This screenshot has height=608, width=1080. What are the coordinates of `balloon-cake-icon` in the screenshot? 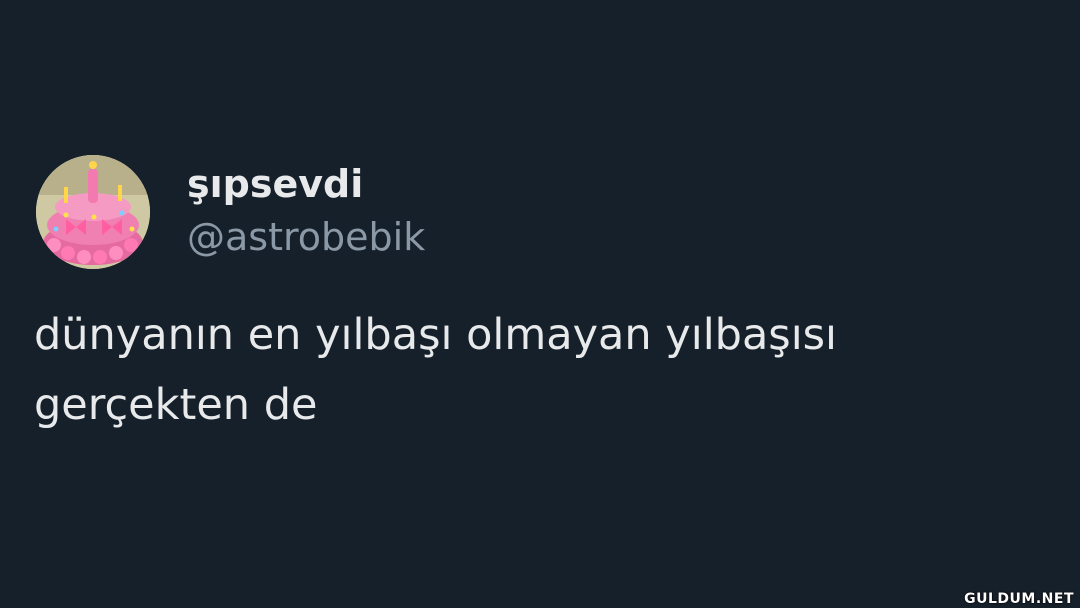 It's located at (93, 212).